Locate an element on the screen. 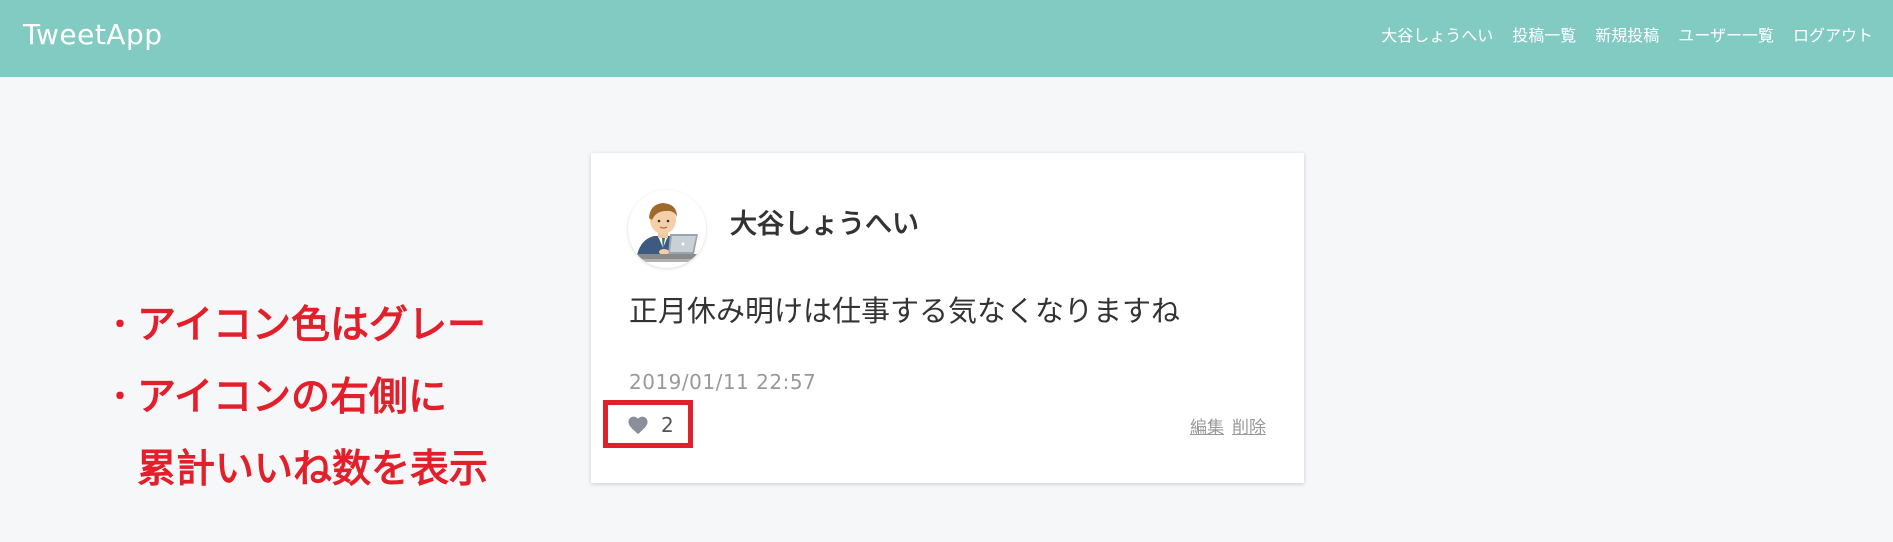 The height and width of the screenshot is (542, 1893). nav-item: ユーザー一覧 is located at coordinates (1726, 36).